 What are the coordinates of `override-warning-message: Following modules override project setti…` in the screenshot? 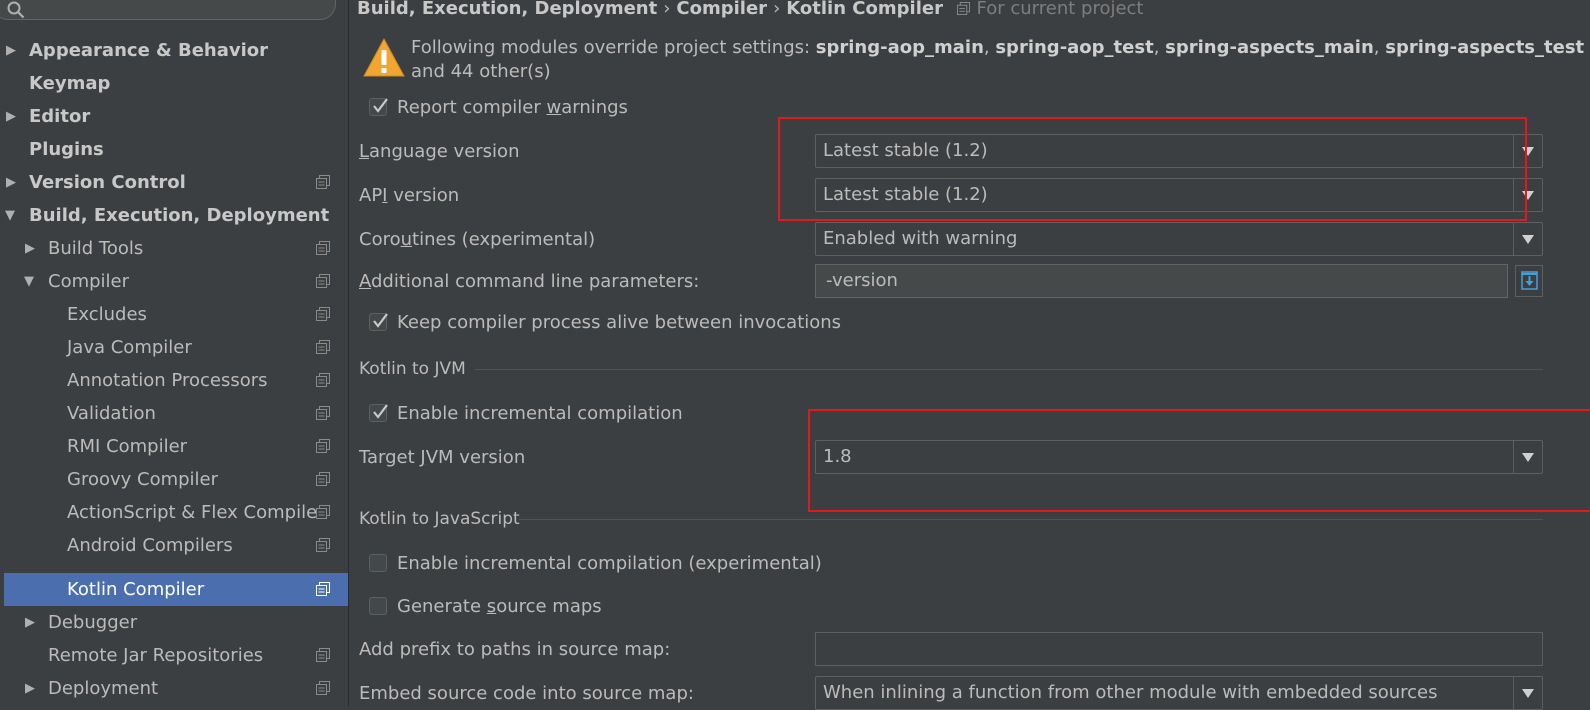 It's located at (998, 60).